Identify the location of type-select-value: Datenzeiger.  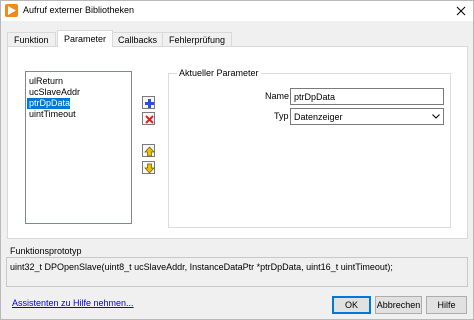
(318, 117).